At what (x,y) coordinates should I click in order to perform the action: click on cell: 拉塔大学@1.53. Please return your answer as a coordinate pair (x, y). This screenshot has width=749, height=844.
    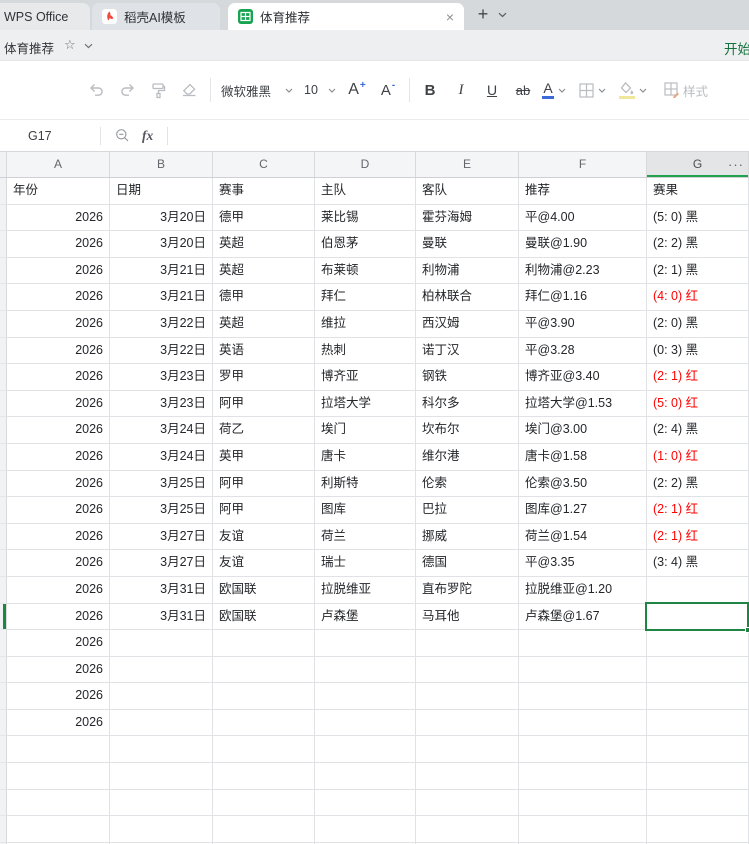
    Looking at the image, I should click on (583, 404).